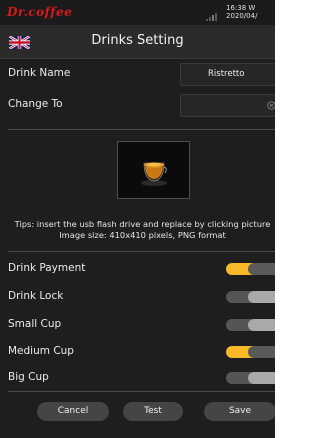 This screenshot has height=438, width=320. I want to click on clock-date: 2020/04/, so click(242, 16).